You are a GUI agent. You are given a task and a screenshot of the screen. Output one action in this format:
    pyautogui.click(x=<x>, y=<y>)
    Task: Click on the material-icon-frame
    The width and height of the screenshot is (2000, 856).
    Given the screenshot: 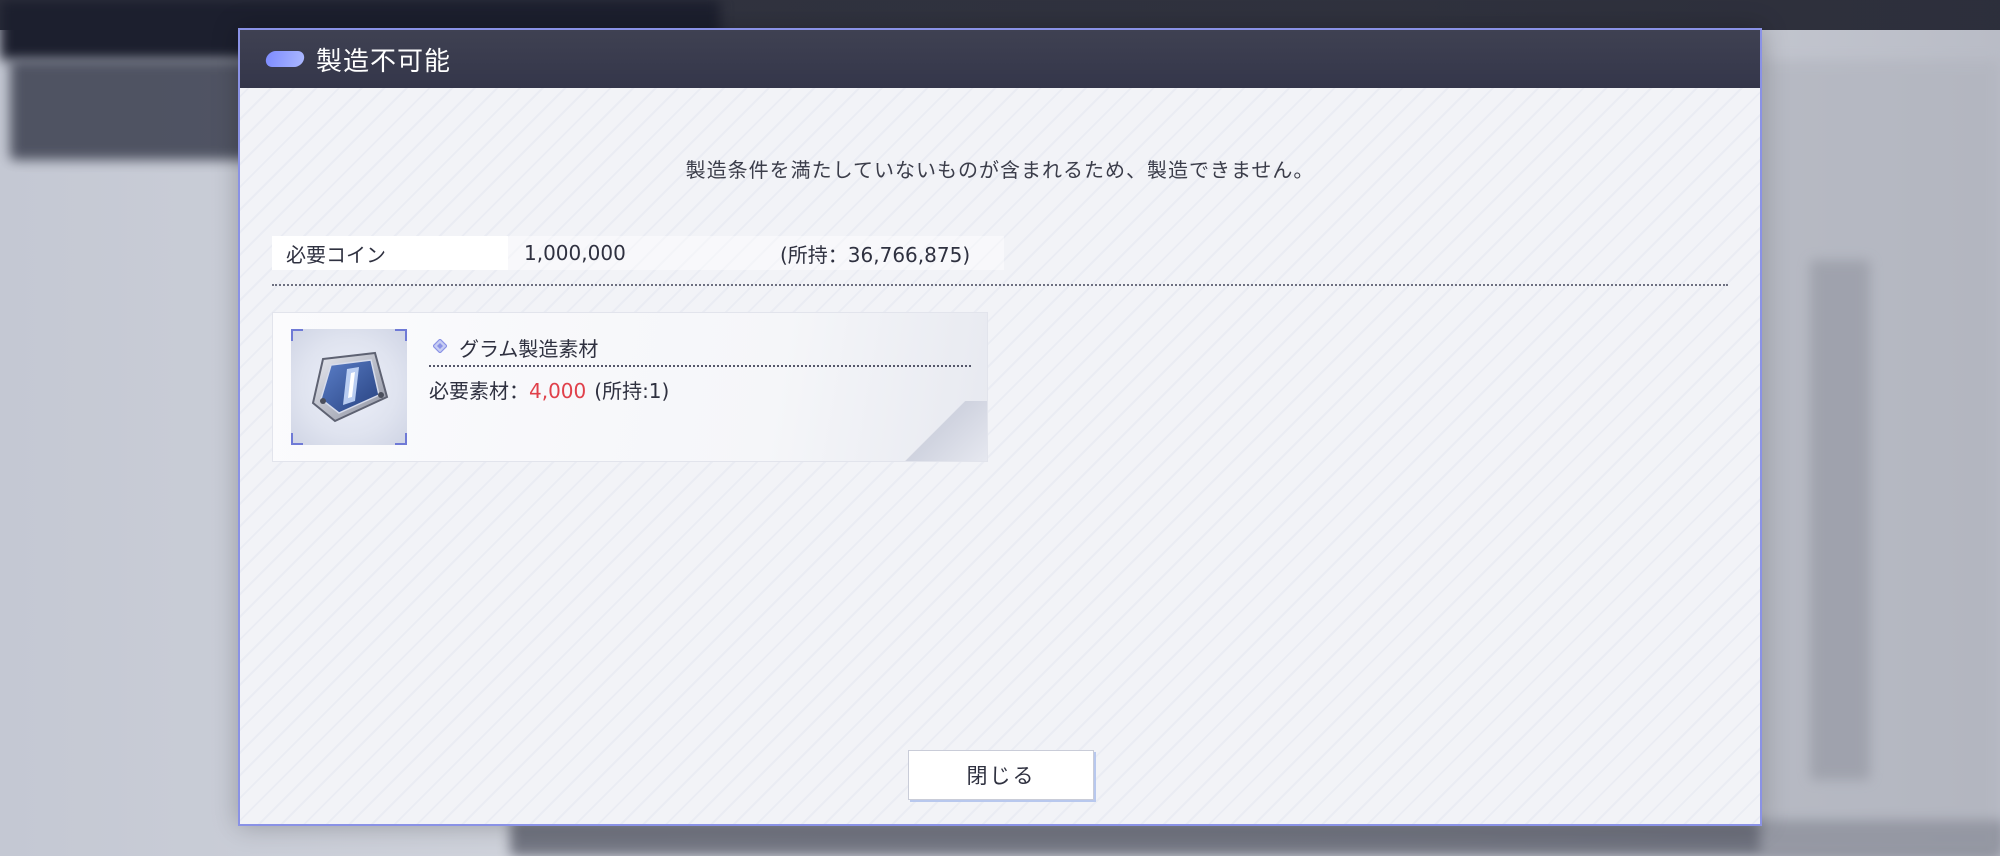 What is the action you would take?
    pyautogui.click(x=349, y=387)
    